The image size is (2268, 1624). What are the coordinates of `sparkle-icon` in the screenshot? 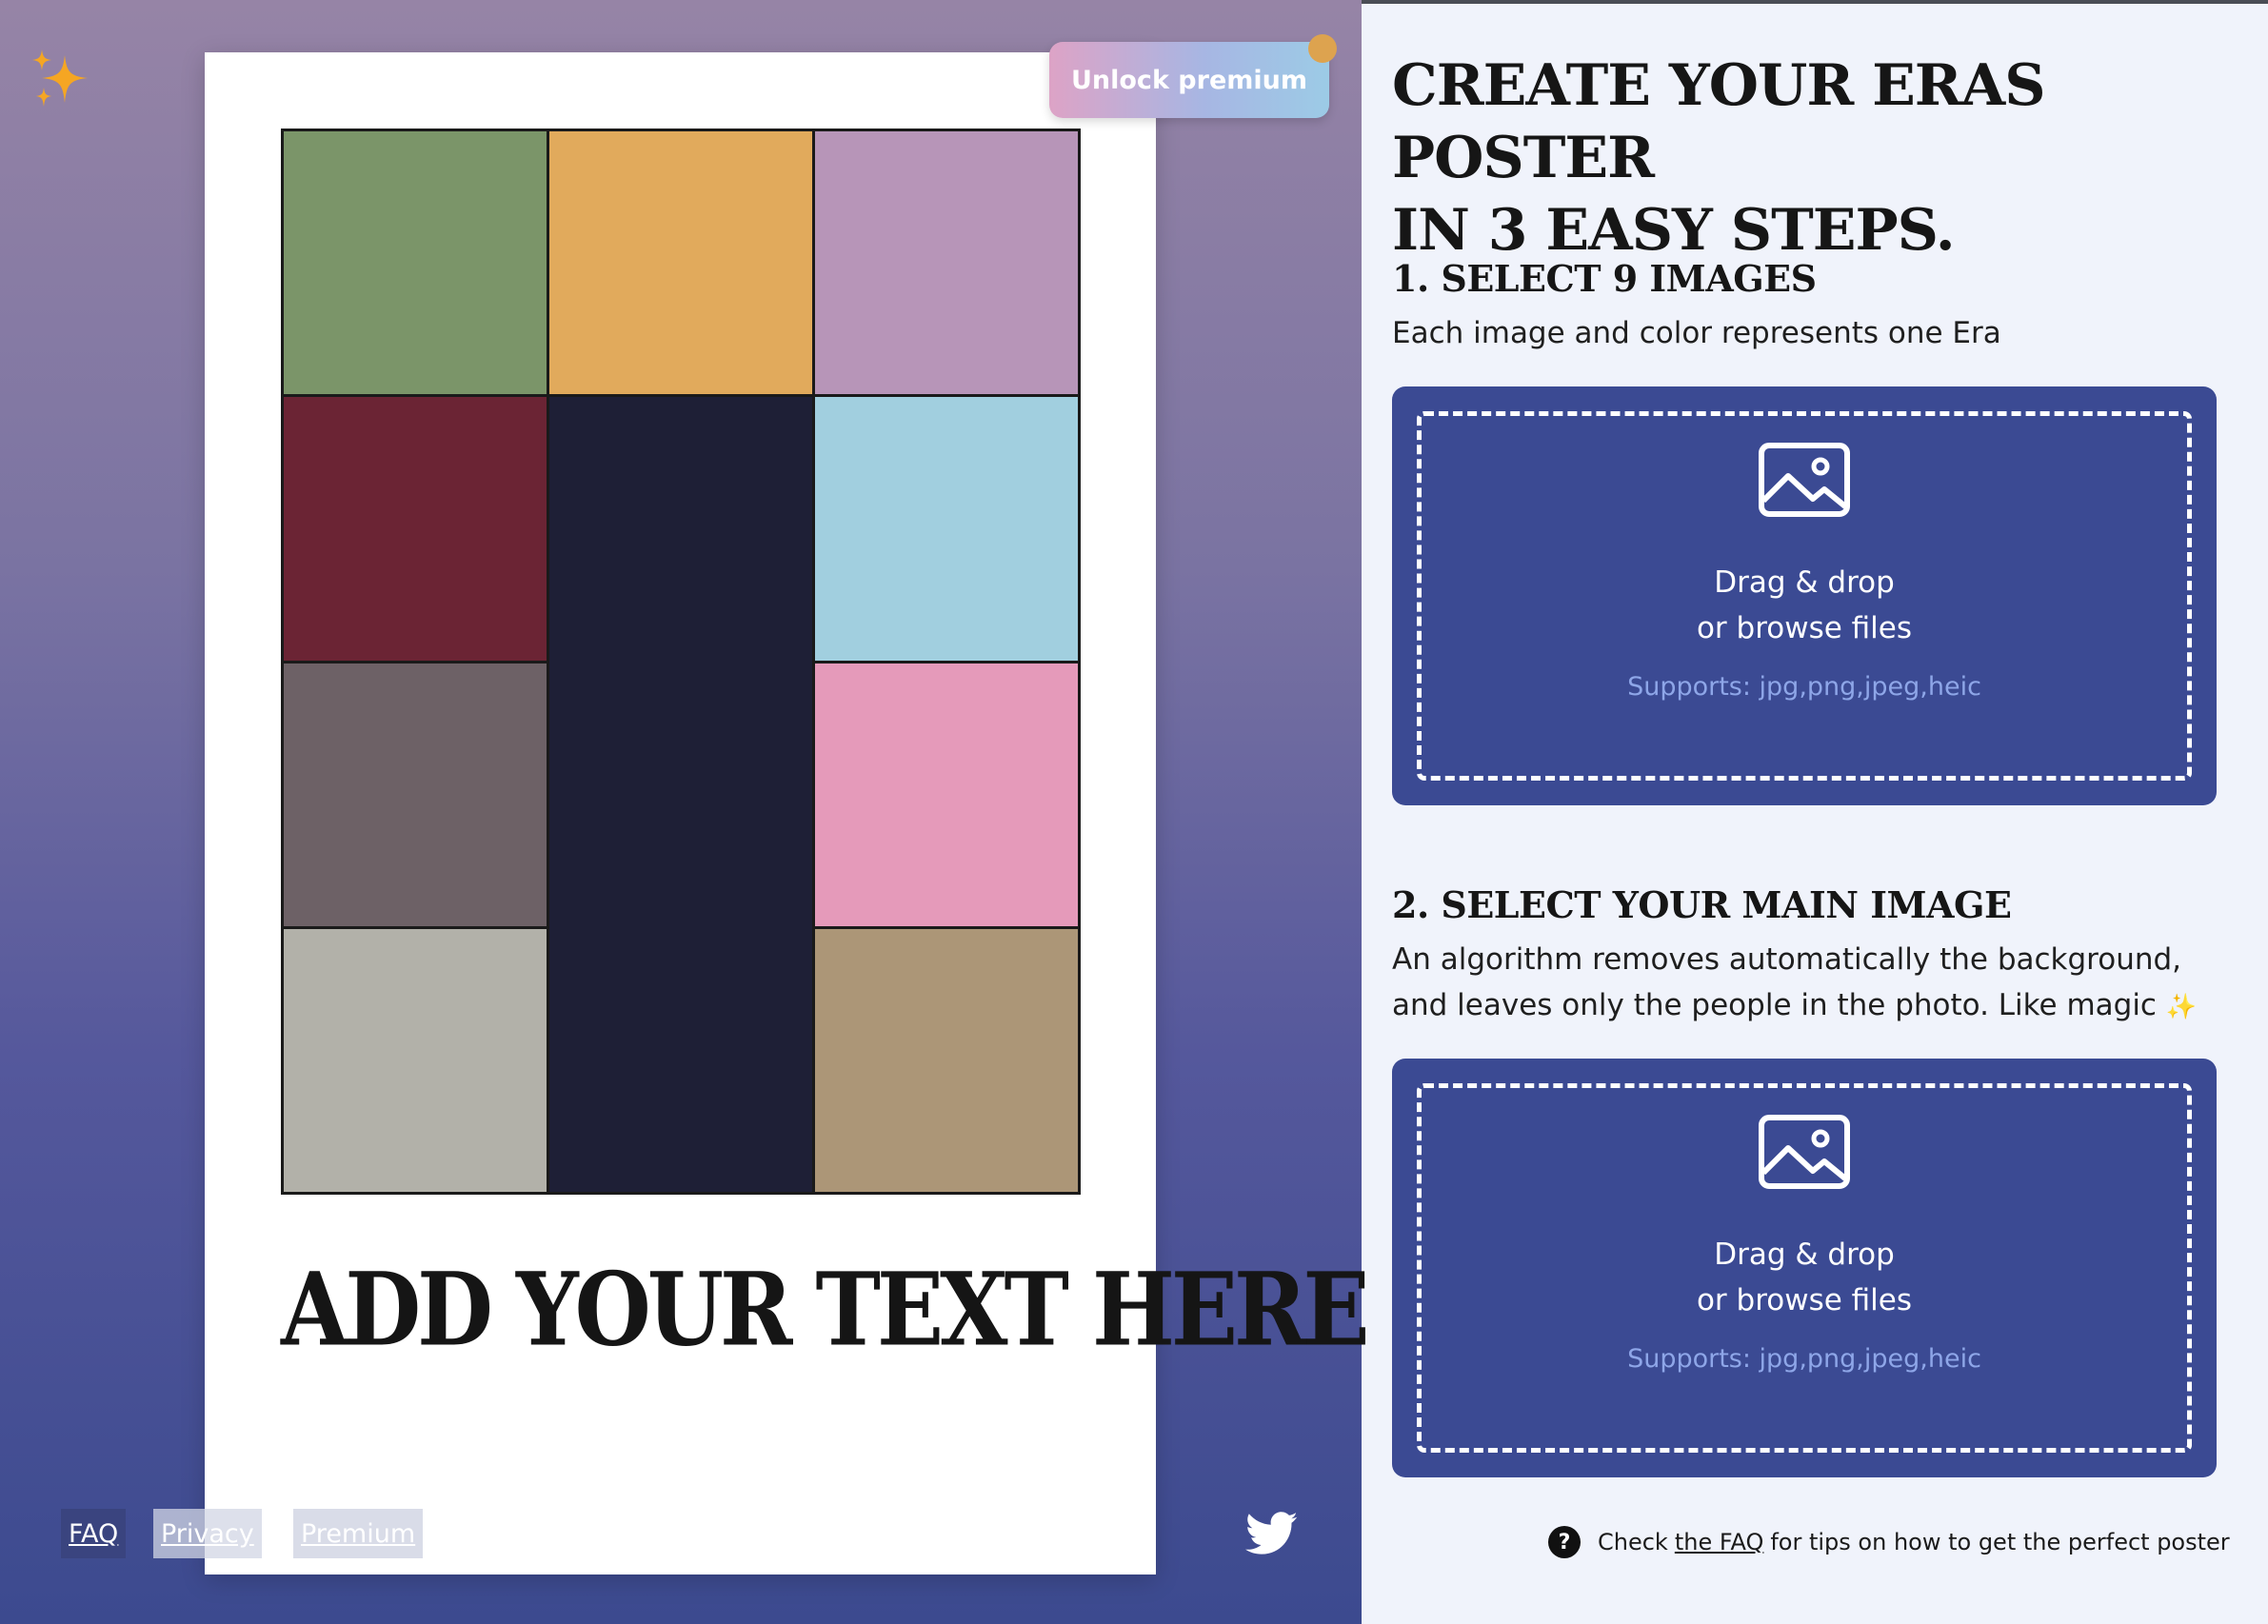 It's located at (60, 78).